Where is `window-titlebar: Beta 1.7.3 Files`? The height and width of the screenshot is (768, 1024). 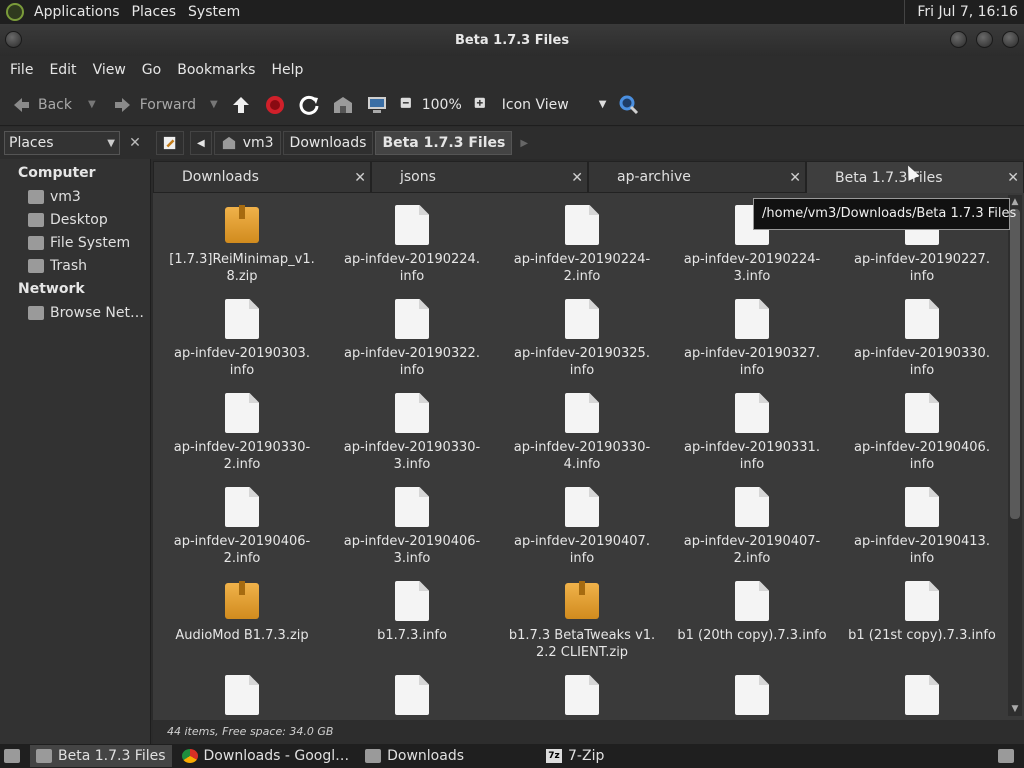 window-titlebar: Beta 1.7.3 Files is located at coordinates (512, 40).